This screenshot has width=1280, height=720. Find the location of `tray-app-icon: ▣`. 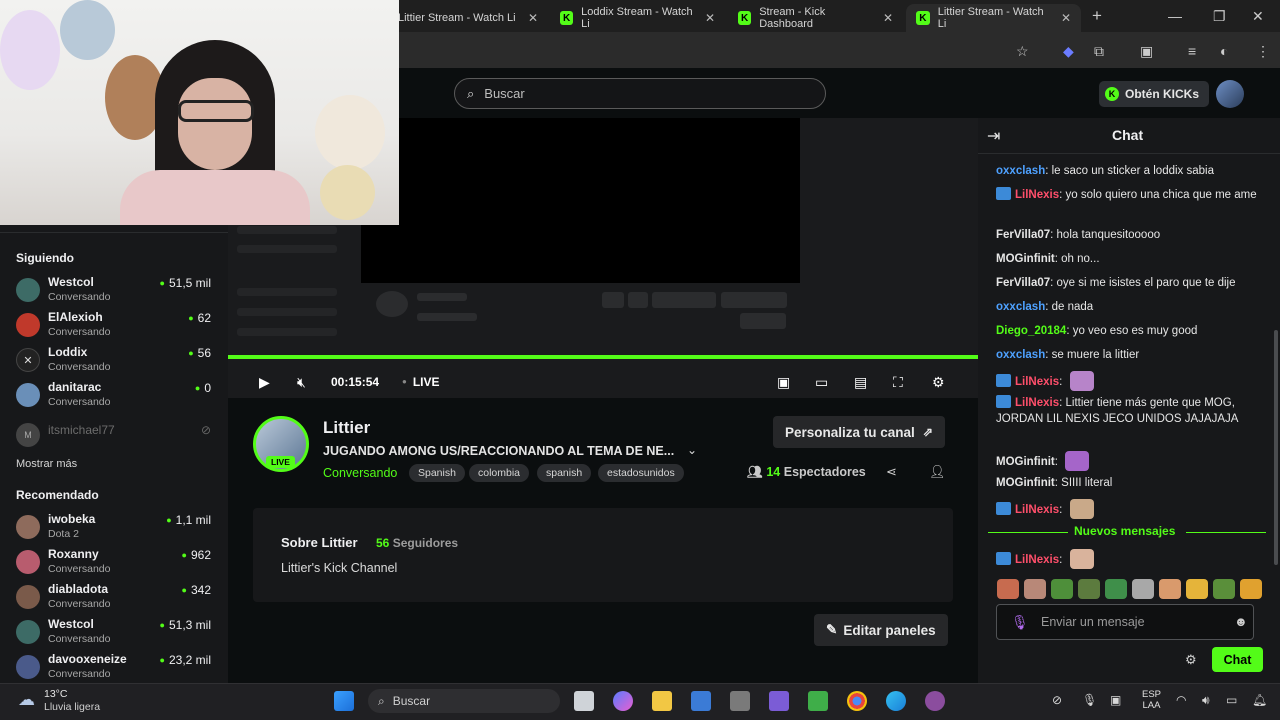

tray-app-icon: ▣ is located at coordinates (1115, 700).